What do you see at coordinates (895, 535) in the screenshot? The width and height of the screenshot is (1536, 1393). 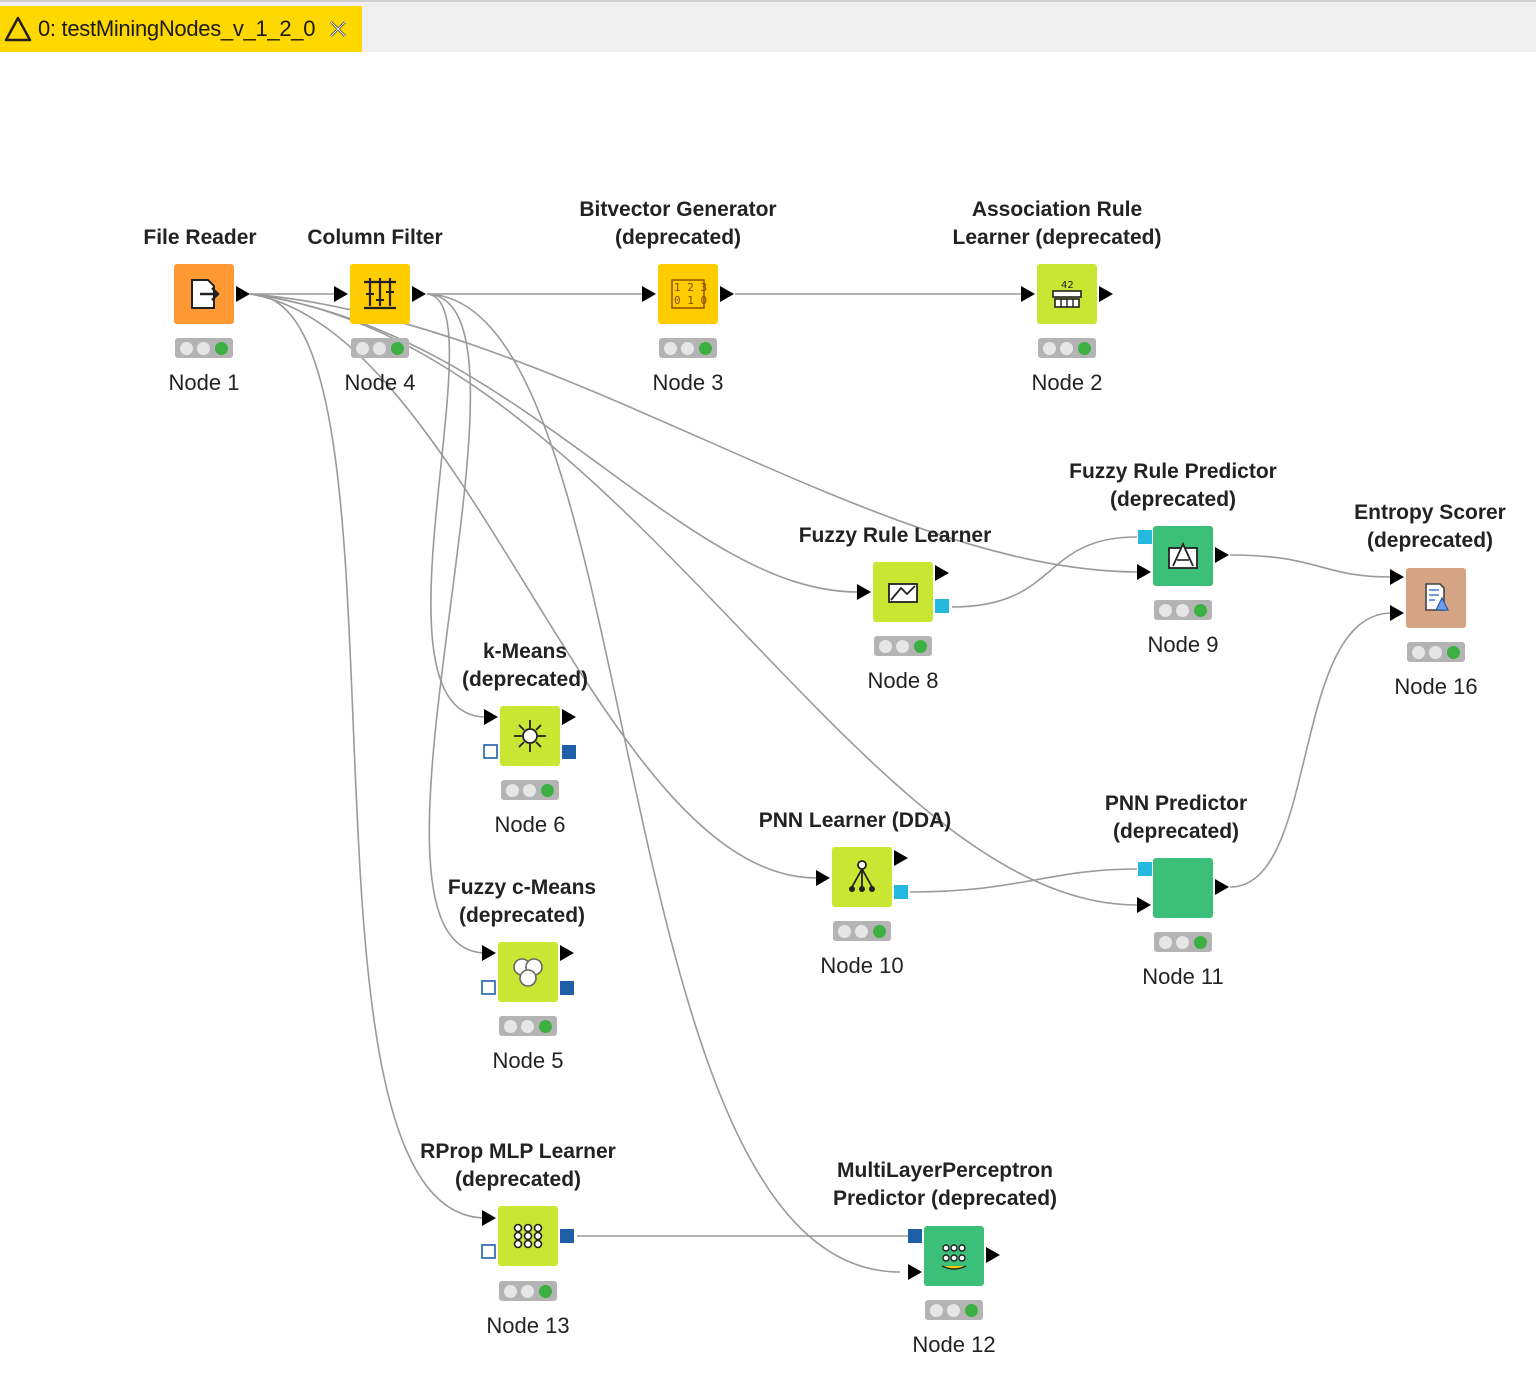 I see `node-title: Fuzzy Rule Learner` at bounding box center [895, 535].